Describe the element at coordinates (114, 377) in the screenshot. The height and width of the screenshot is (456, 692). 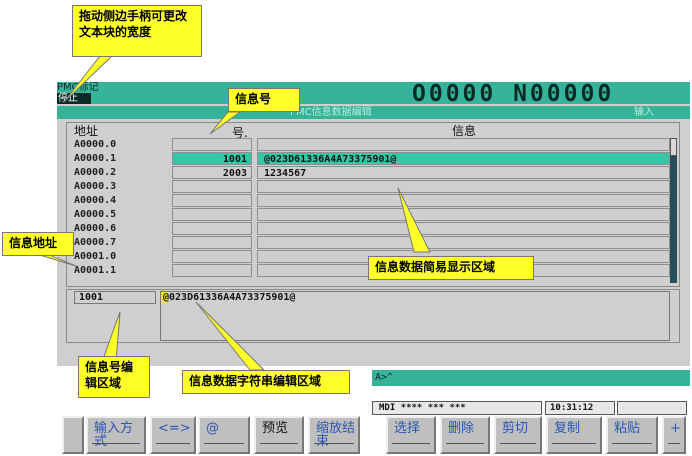
I see `callout-number-edit: 信息号编辑区域` at that location.